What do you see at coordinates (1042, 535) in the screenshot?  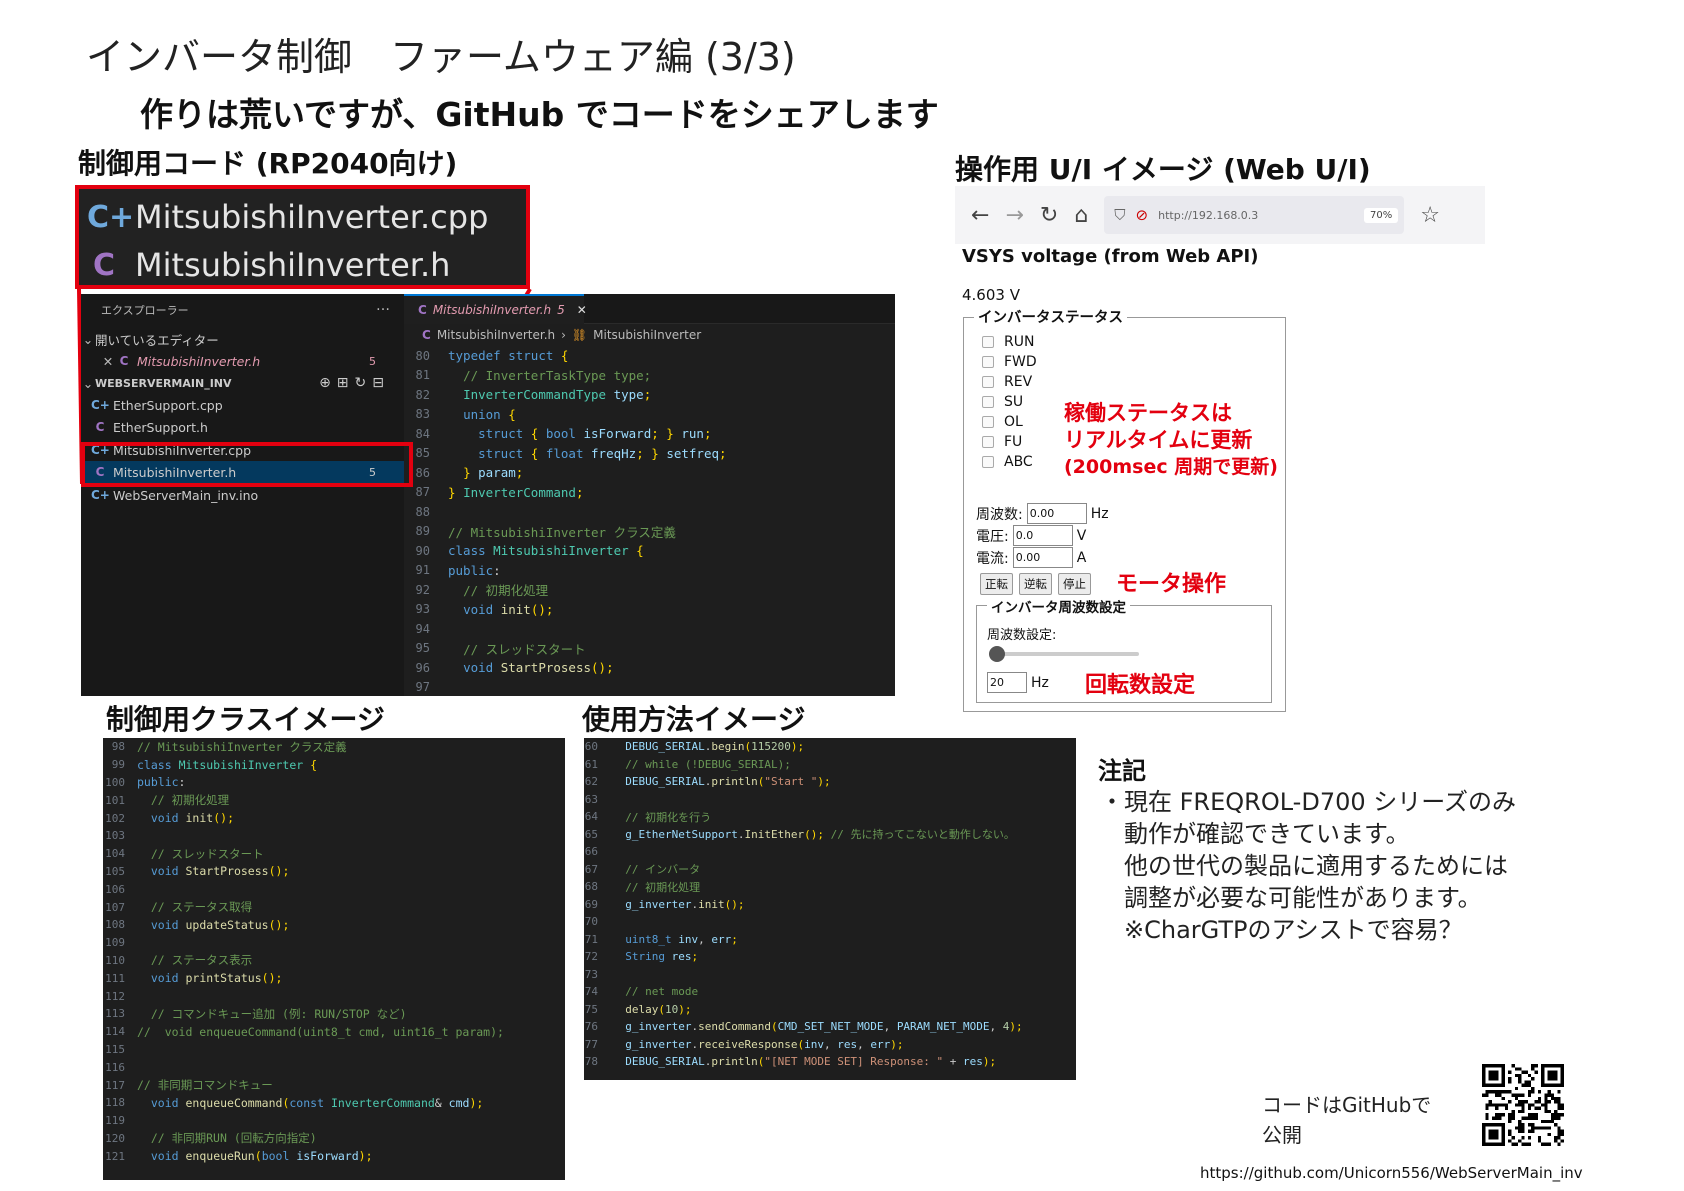 I see `volt-field: 0.0` at bounding box center [1042, 535].